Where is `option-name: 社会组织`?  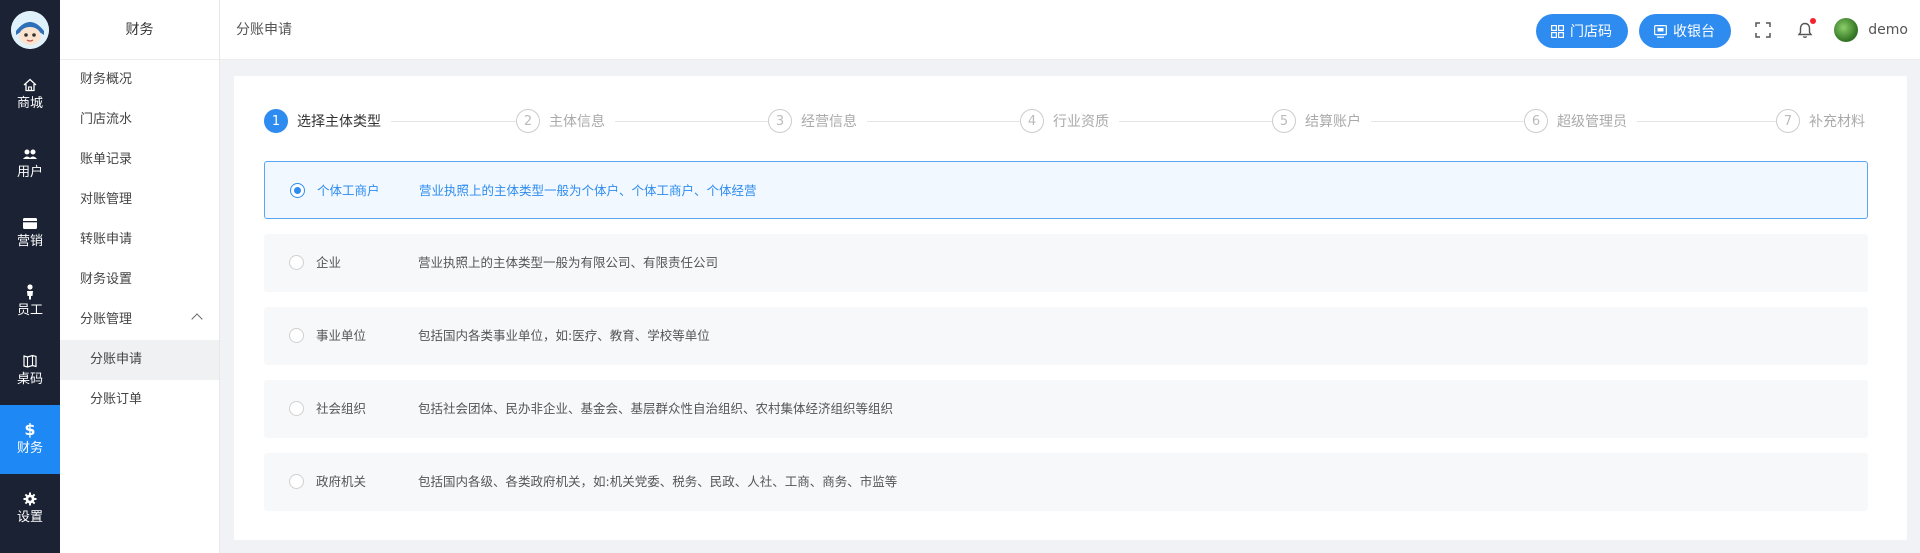
option-name: 社会组织 is located at coordinates (341, 408).